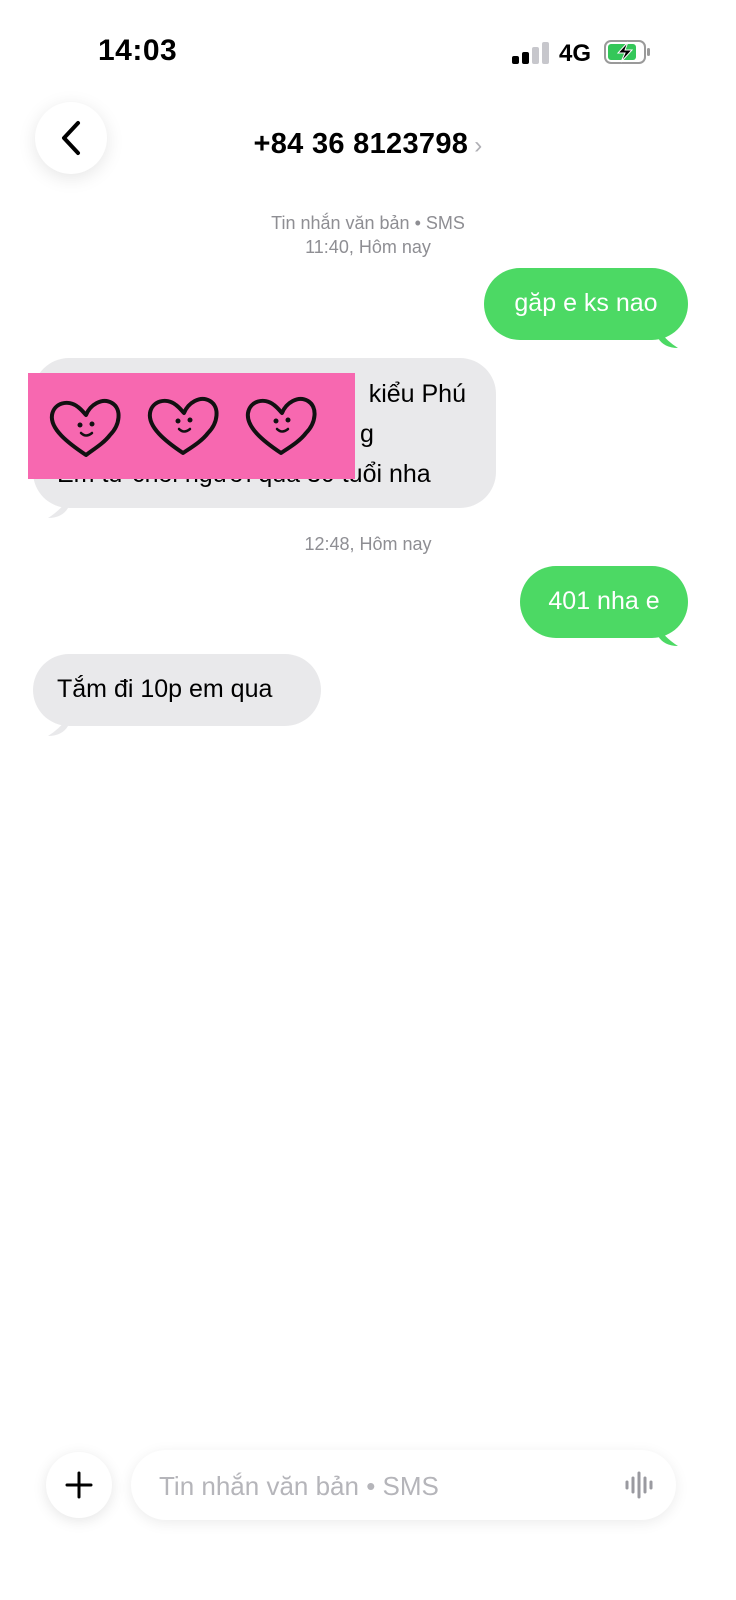 This screenshot has width=736, height=1600. What do you see at coordinates (138, 50) in the screenshot?
I see `status-time: 14:03` at bounding box center [138, 50].